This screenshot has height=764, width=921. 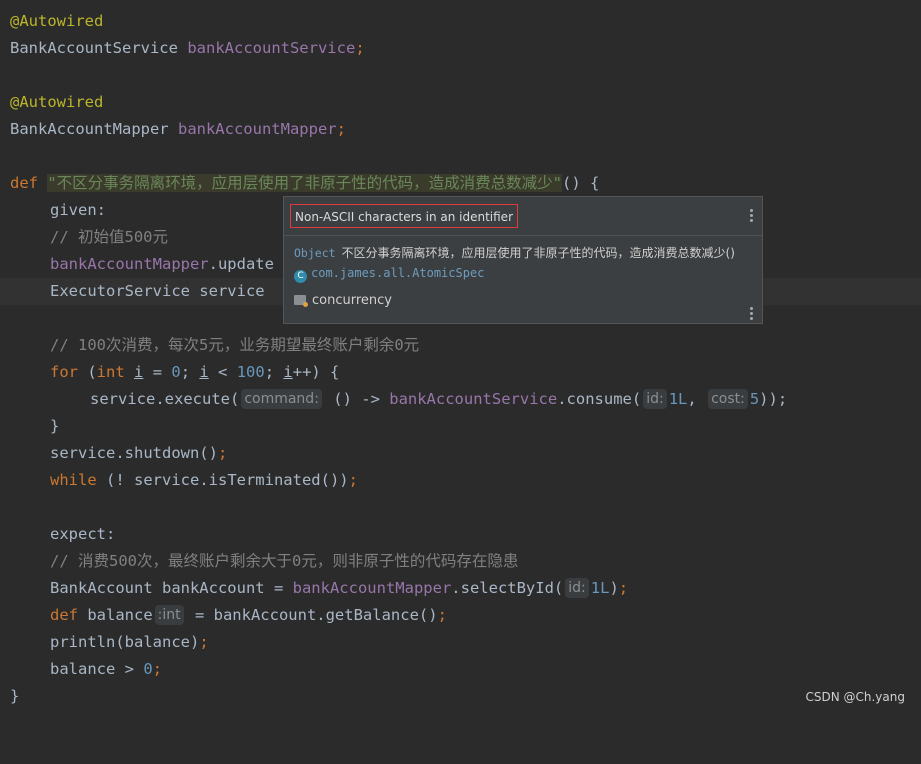 What do you see at coordinates (773, 399) in the screenshot?
I see `code-text: ));` at bounding box center [773, 399].